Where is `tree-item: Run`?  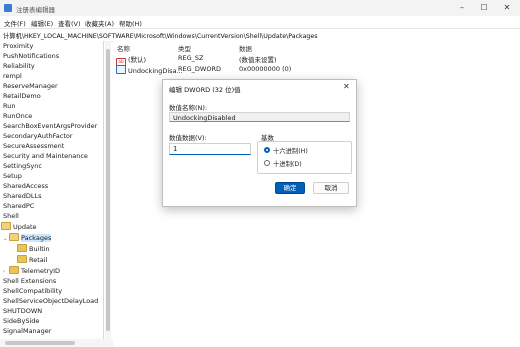
tree-item: Run is located at coordinates (9, 106).